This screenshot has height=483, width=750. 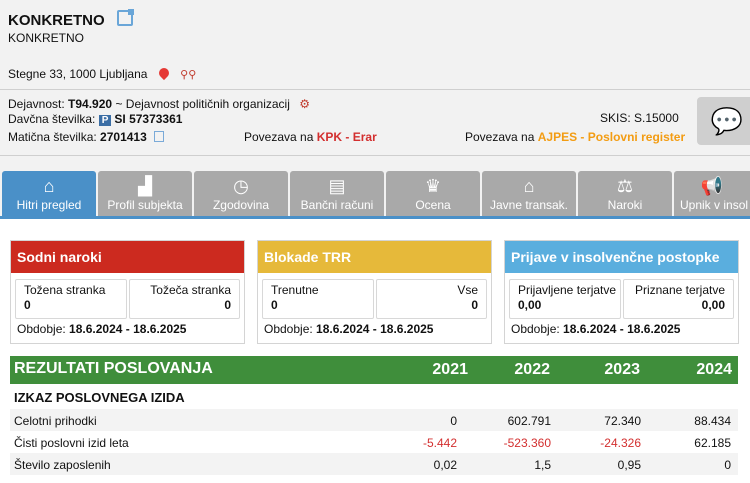 What do you see at coordinates (433, 186) in the screenshot?
I see `trophy-icon: ♛` at bounding box center [433, 186].